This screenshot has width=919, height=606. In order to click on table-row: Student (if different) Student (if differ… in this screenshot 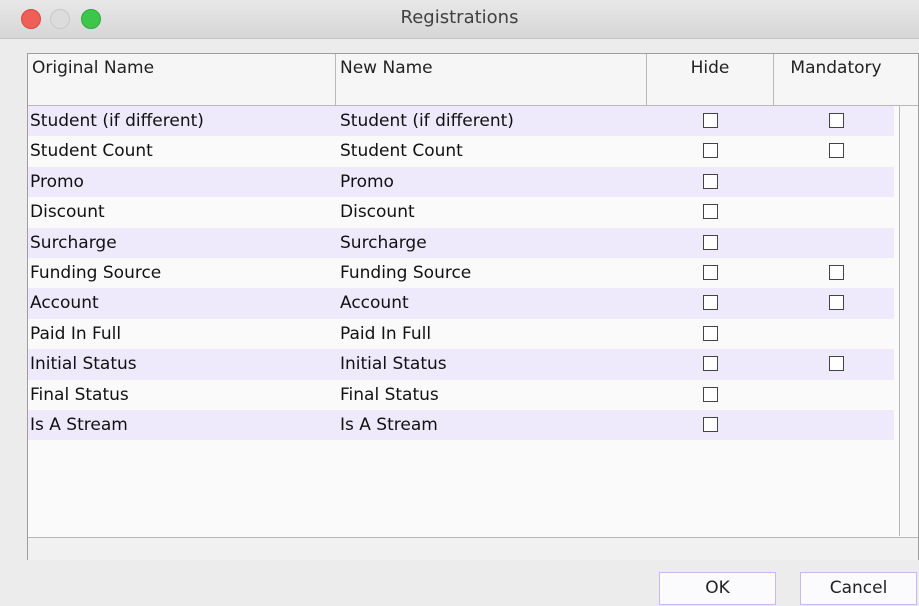, I will do `click(461, 121)`.